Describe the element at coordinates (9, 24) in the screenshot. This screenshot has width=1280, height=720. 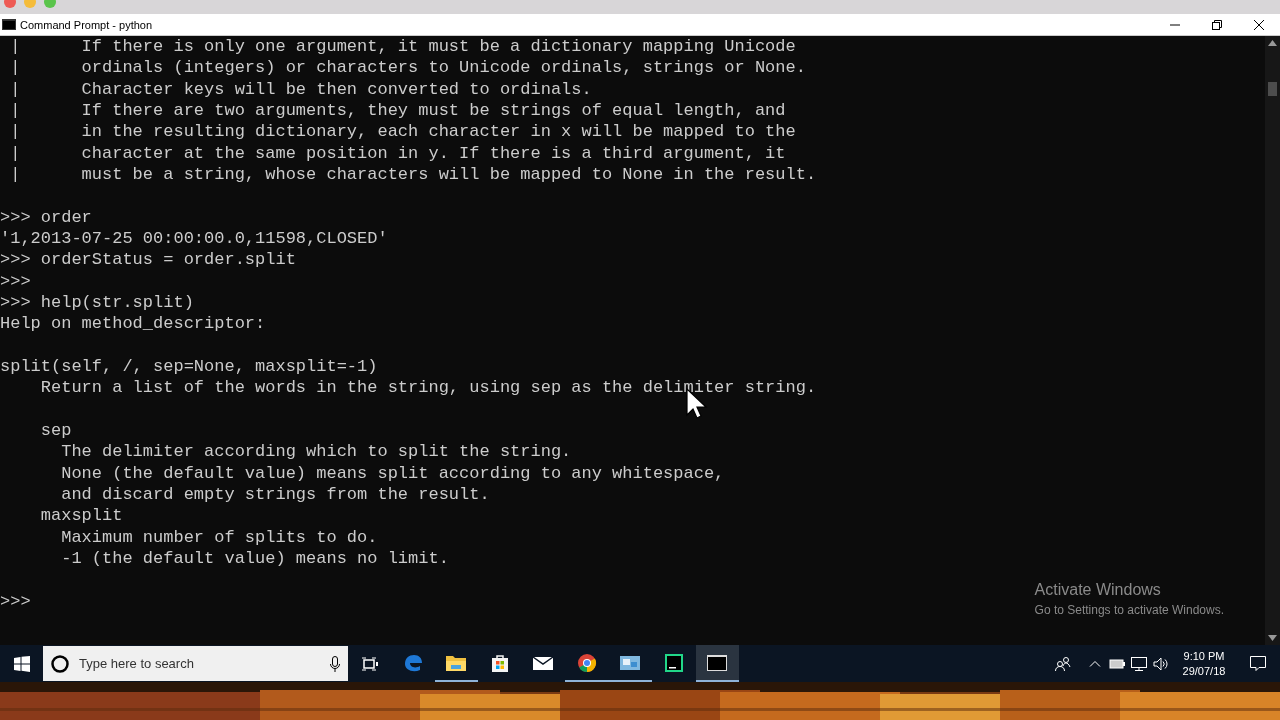
I see `console-icon` at that location.